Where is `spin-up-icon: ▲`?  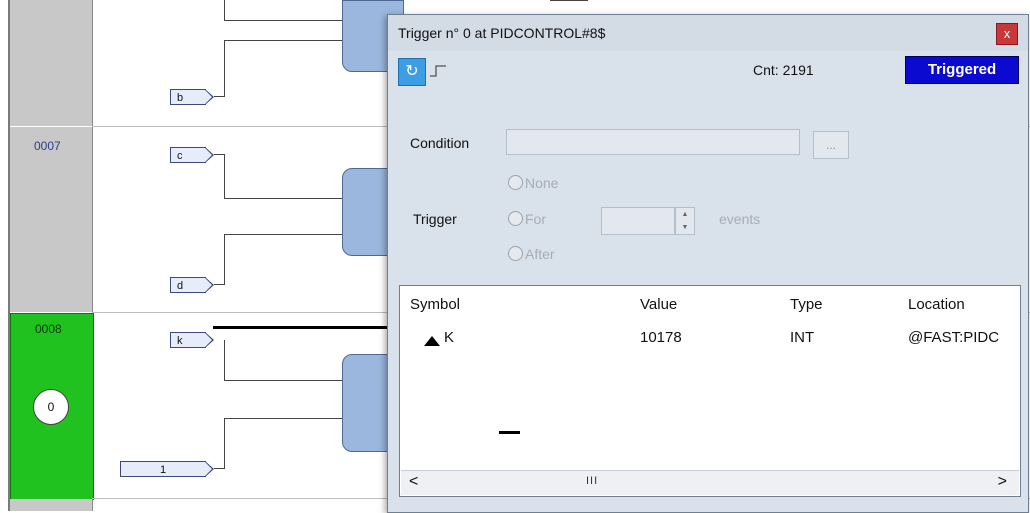
spin-up-icon: ▲ is located at coordinates (685, 214).